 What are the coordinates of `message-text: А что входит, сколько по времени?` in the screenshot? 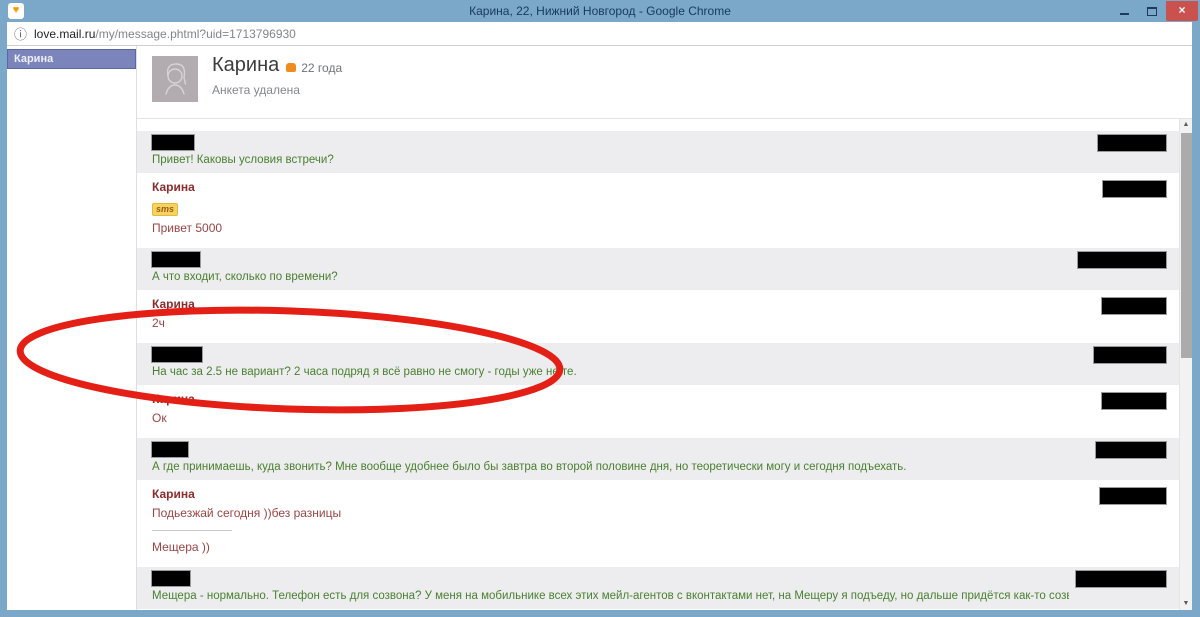 It's located at (245, 277).